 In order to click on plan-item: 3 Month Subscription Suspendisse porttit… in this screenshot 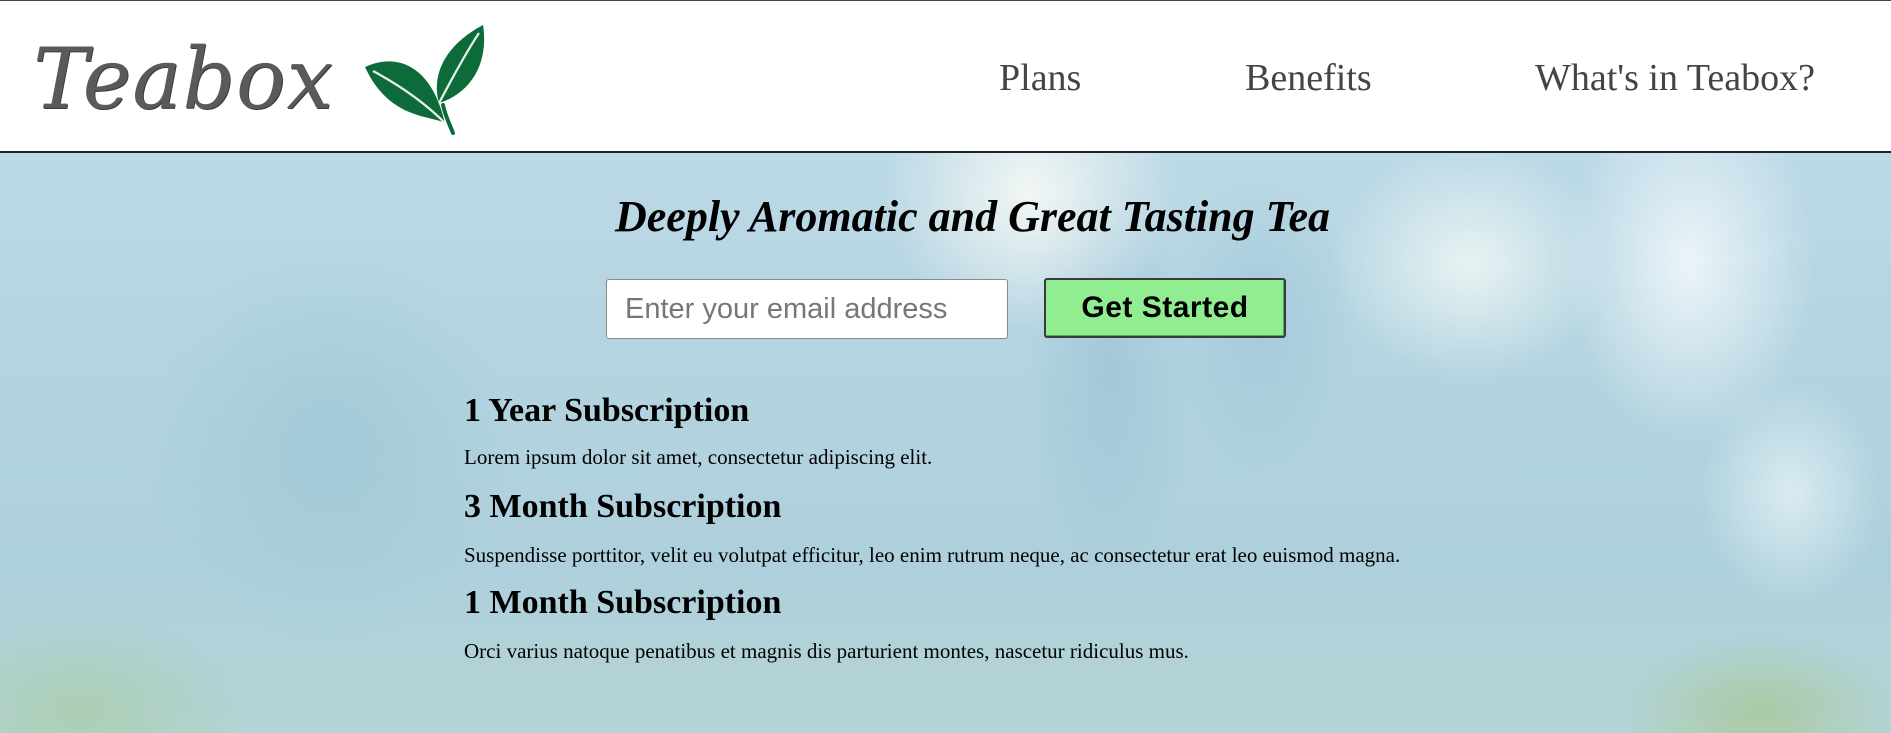, I will do `click(934, 528)`.